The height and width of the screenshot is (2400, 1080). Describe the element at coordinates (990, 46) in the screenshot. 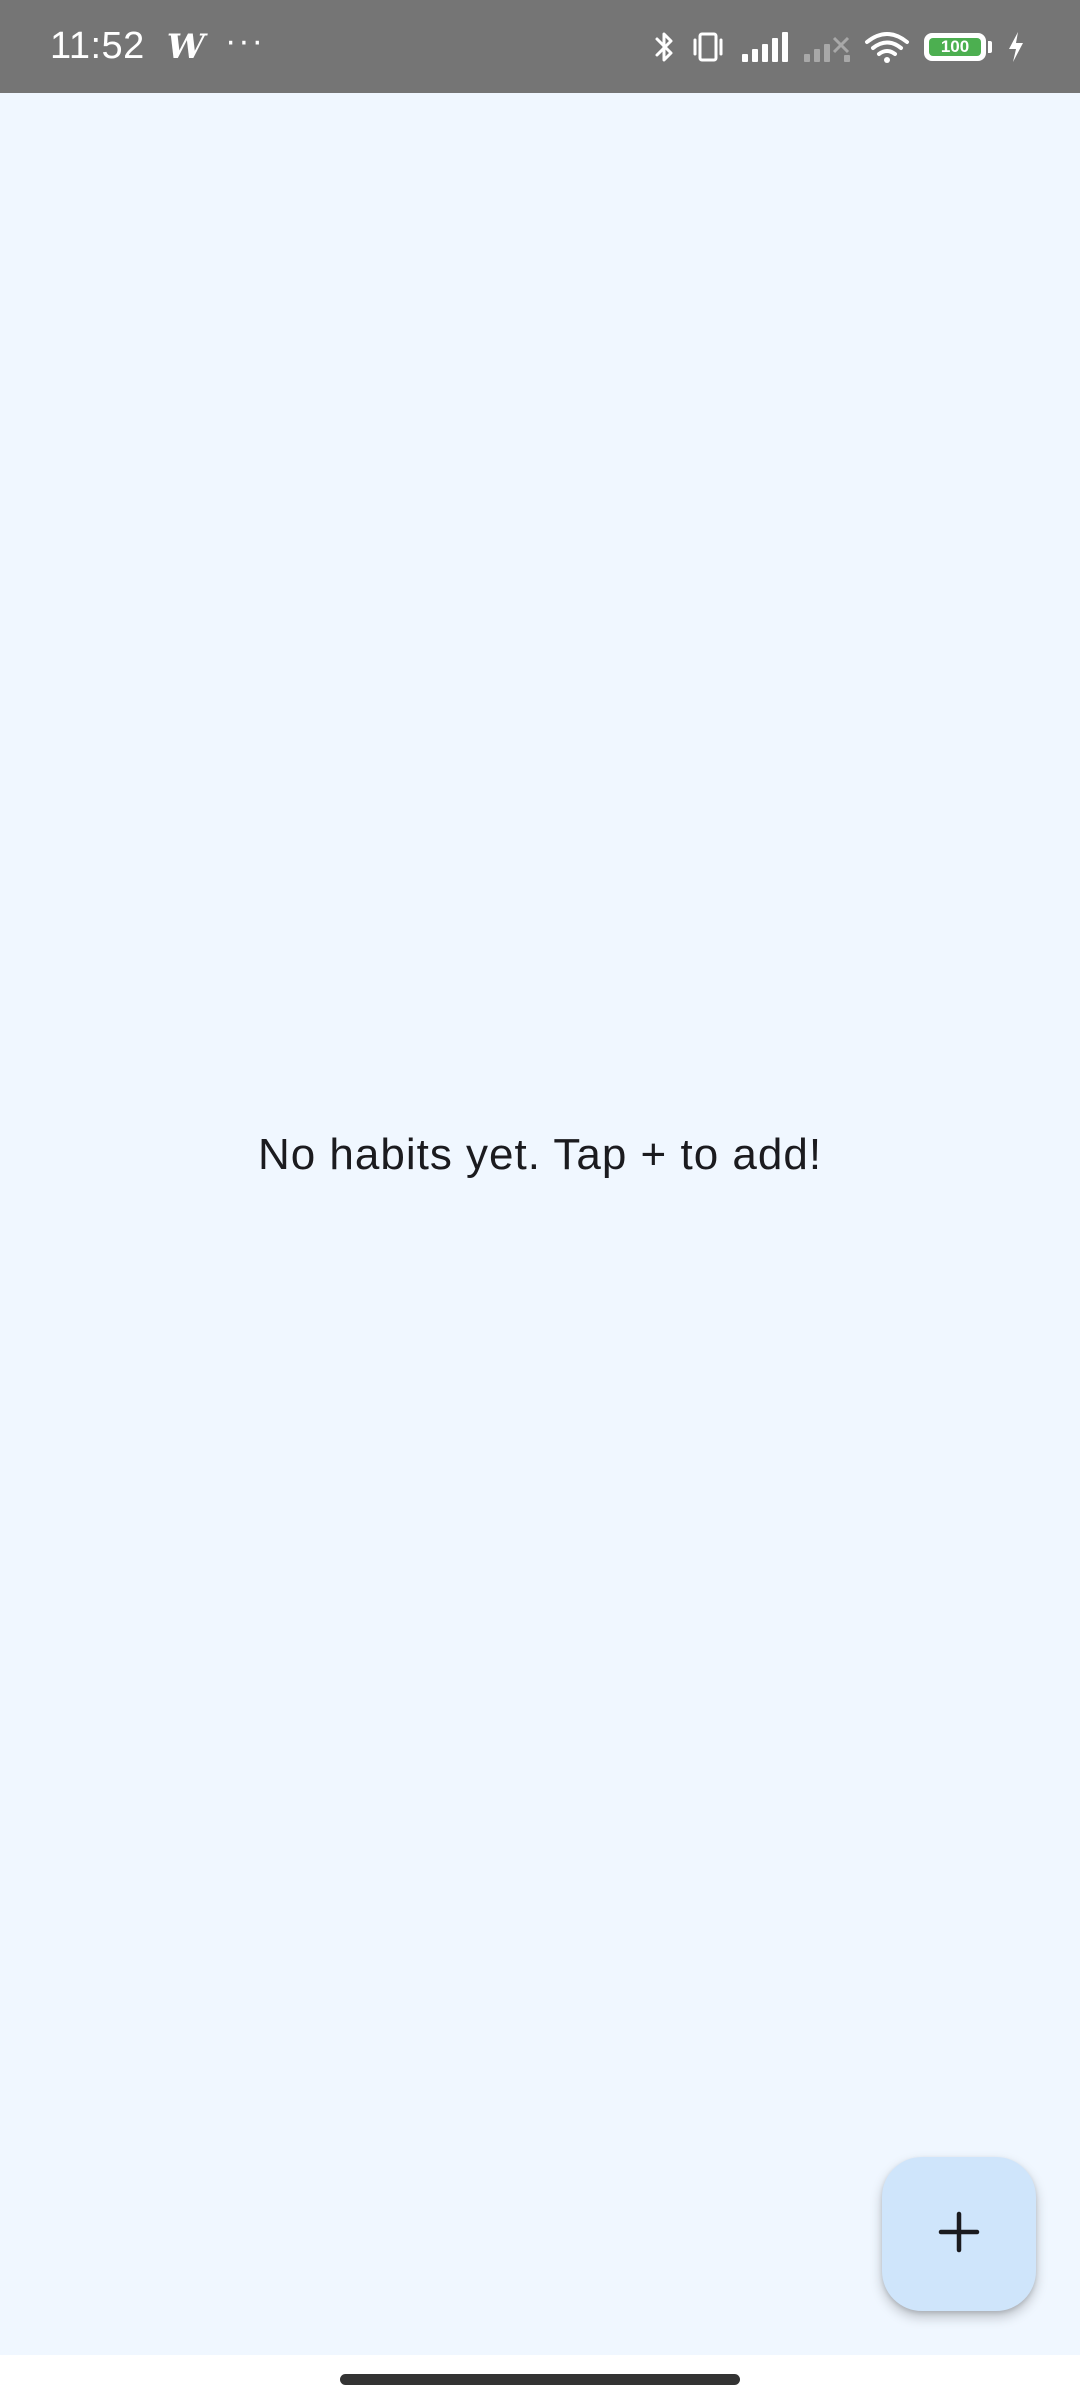

I see `battery-tip` at that location.